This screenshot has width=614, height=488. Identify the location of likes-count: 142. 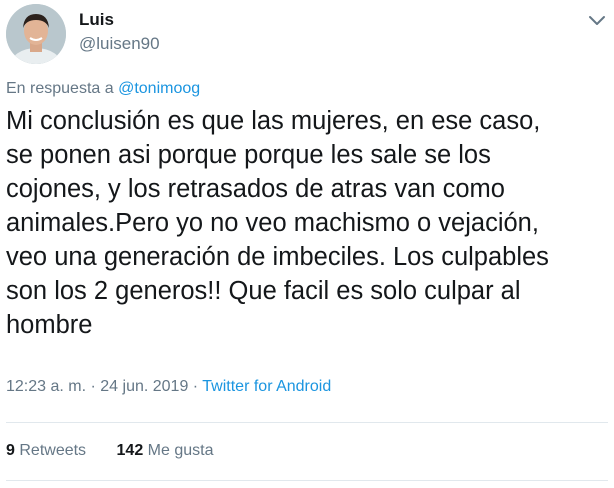
(130, 450).